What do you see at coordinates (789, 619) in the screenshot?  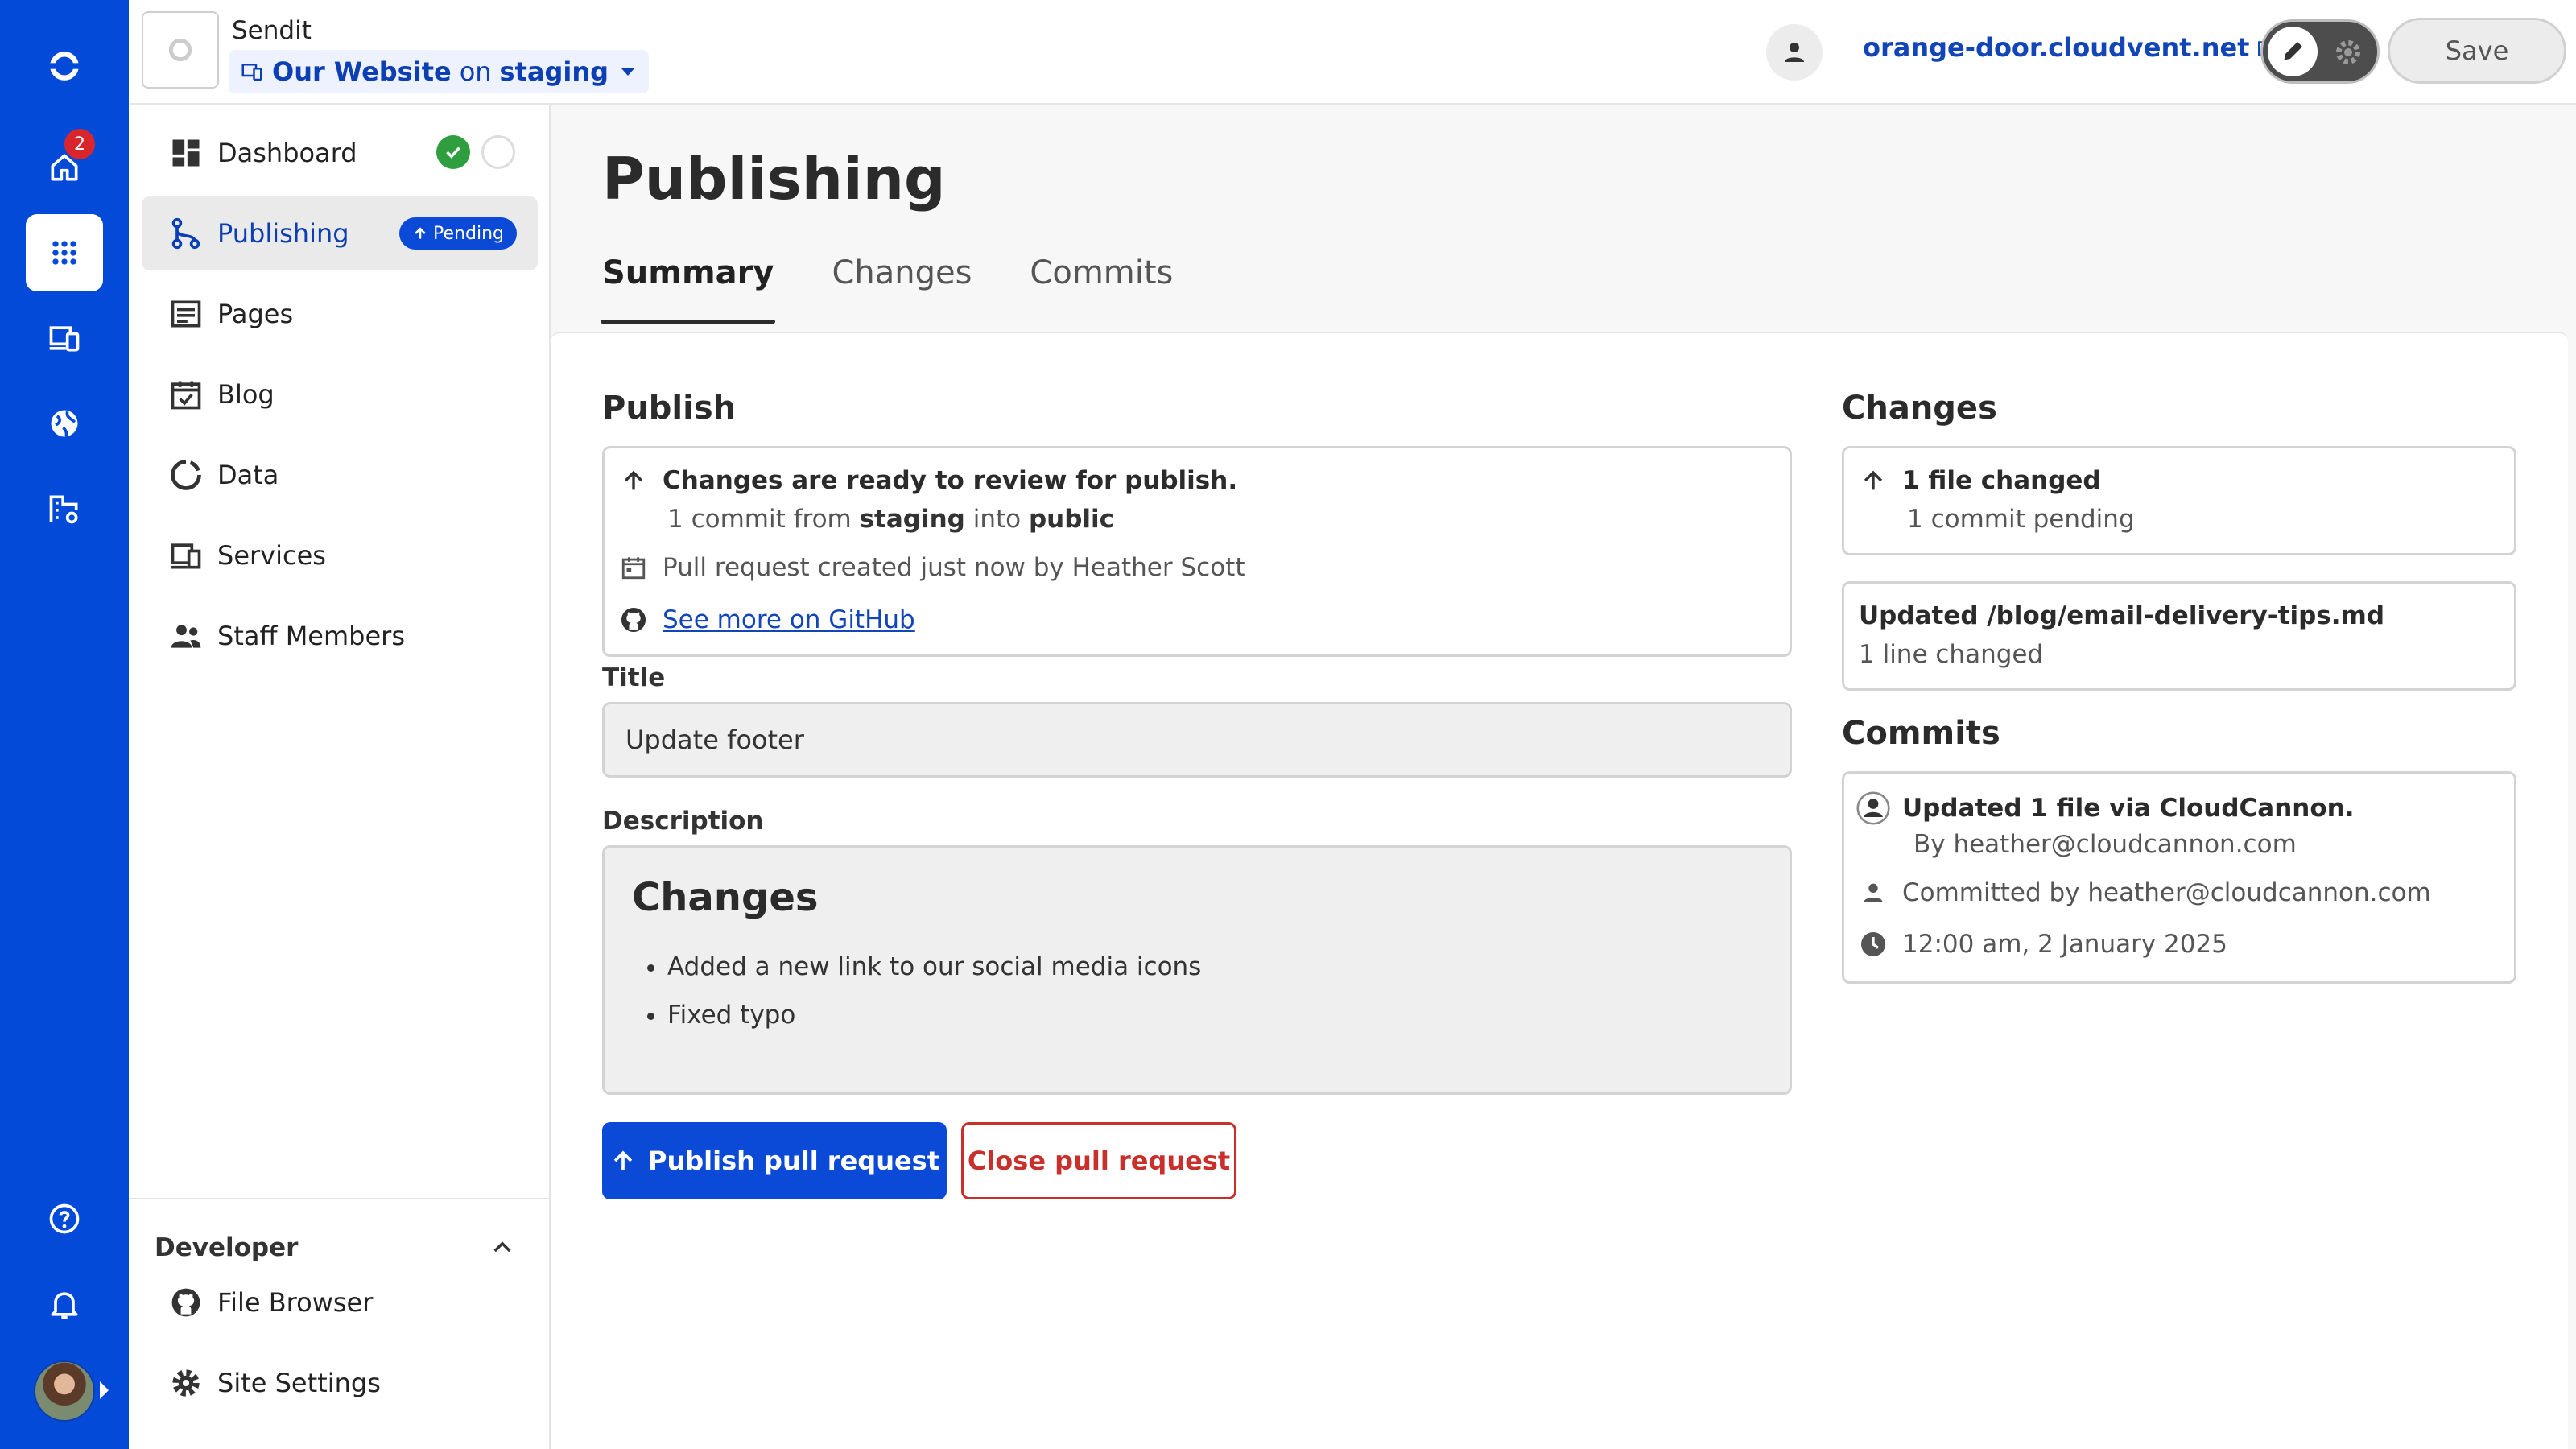 I see `github-link: See more on GitHub` at bounding box center [789, 619].